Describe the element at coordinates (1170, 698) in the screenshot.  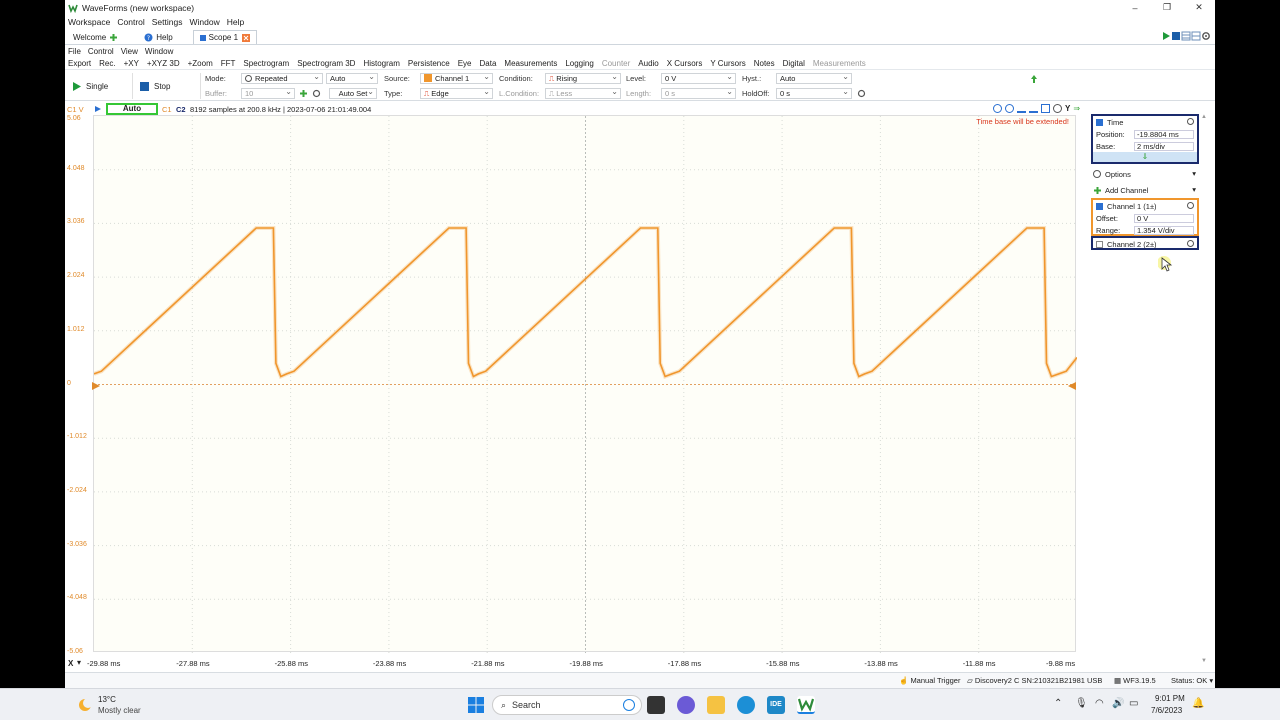
I see `clock-time: 9:01 PM` at that location.